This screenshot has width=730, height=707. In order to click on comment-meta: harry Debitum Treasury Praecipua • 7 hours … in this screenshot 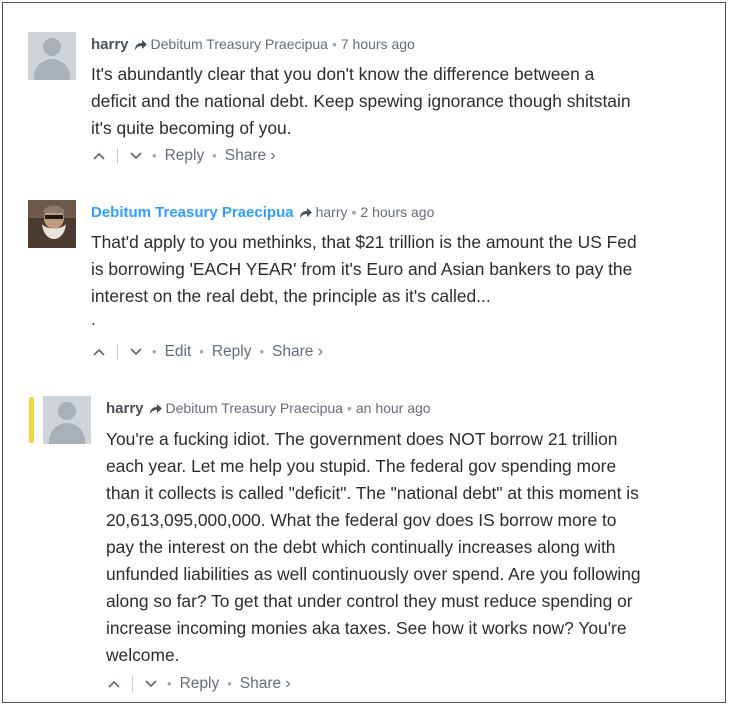, I will do `click(253, 44)`.